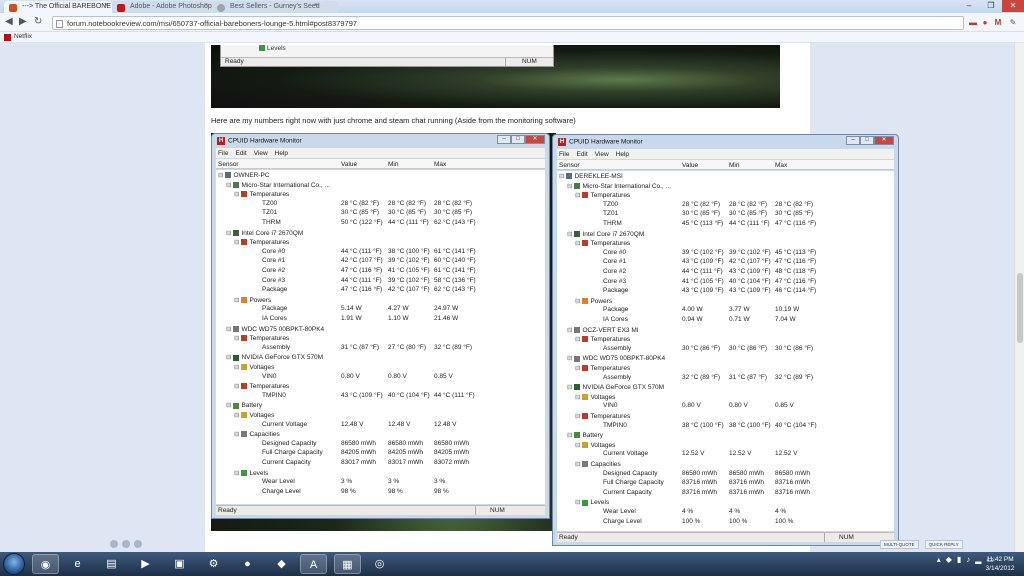  I want to click on acrobat-taskbar-icon: A, so click(313, 564).